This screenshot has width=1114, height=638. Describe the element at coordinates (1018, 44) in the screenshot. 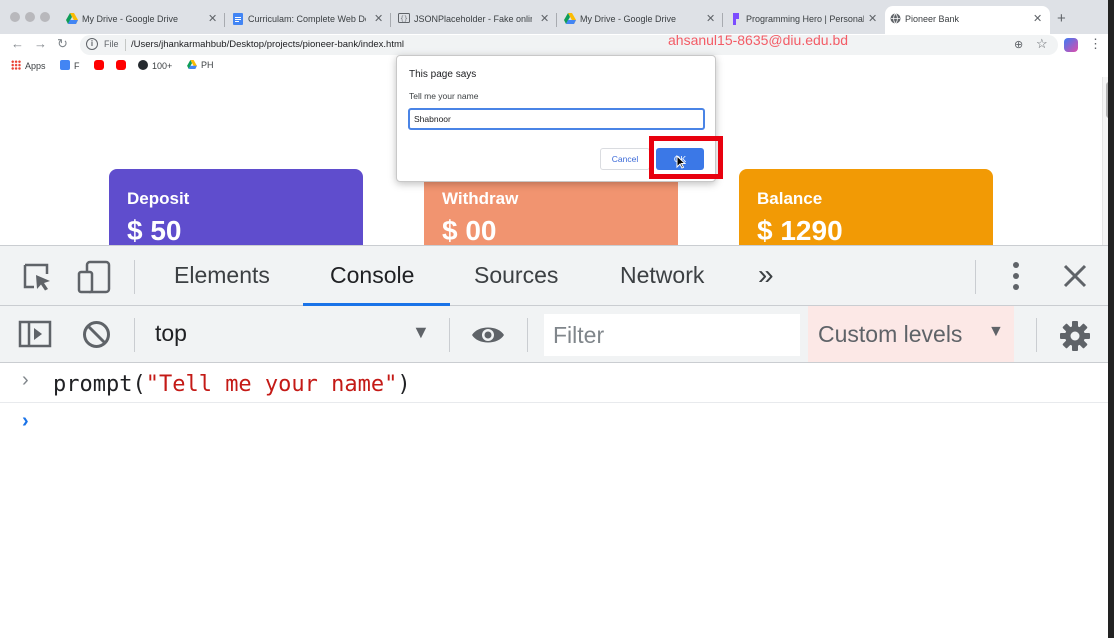

I see `zoom-icon: ⊕` at that location.